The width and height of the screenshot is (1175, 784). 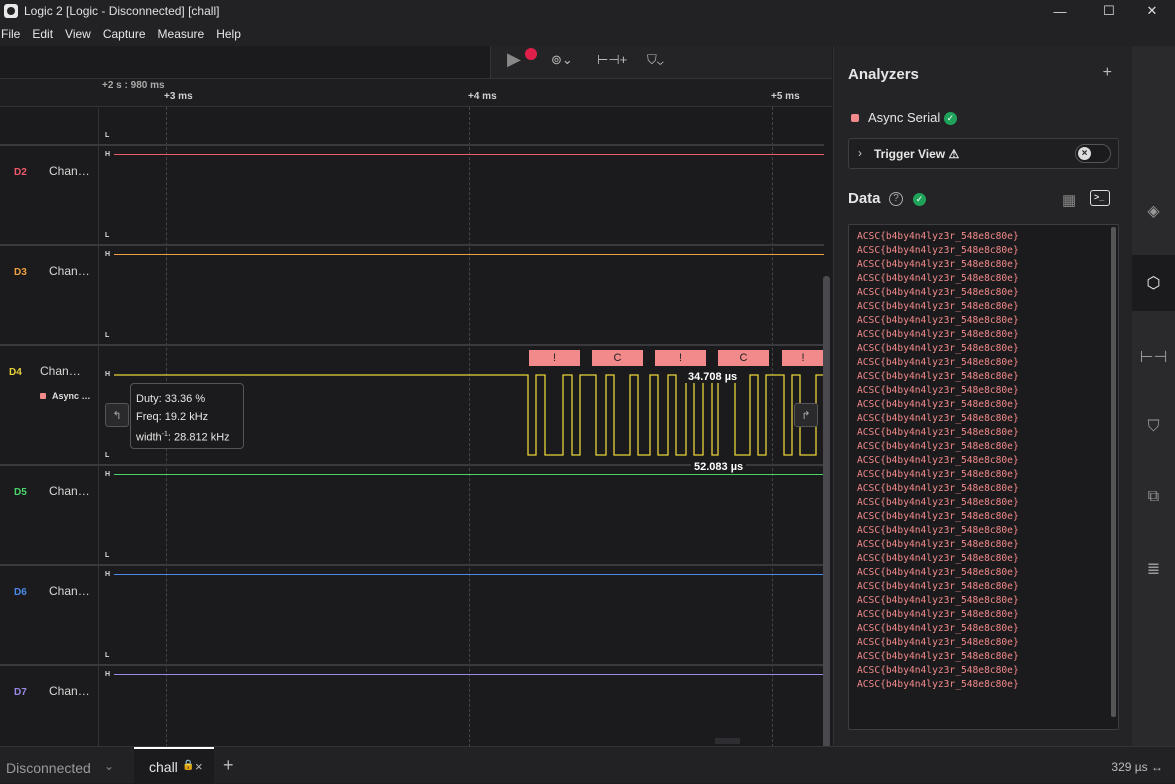 I want to click on logic-app-icon, so click(x=11, y=11).